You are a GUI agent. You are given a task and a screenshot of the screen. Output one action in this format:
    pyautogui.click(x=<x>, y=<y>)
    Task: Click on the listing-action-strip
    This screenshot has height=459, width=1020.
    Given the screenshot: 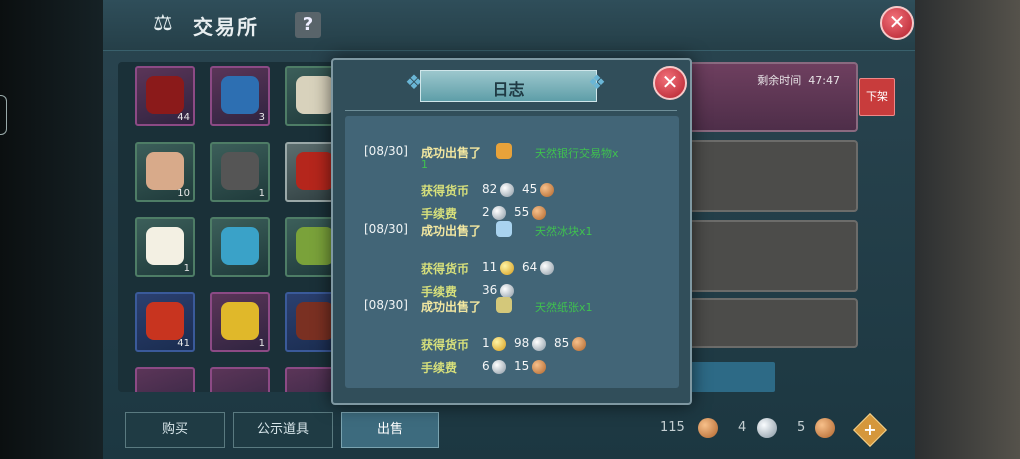 What is the action you would take?
    pyautogui.click(x=729, y=377)
    